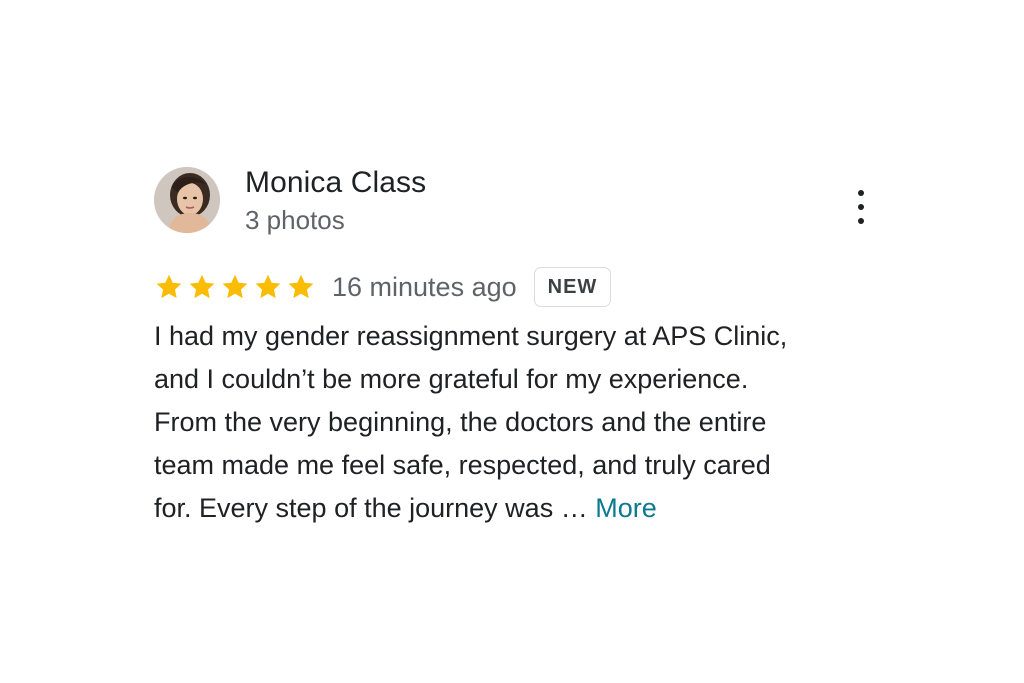  I want to click on avatar, so click(187, 200).